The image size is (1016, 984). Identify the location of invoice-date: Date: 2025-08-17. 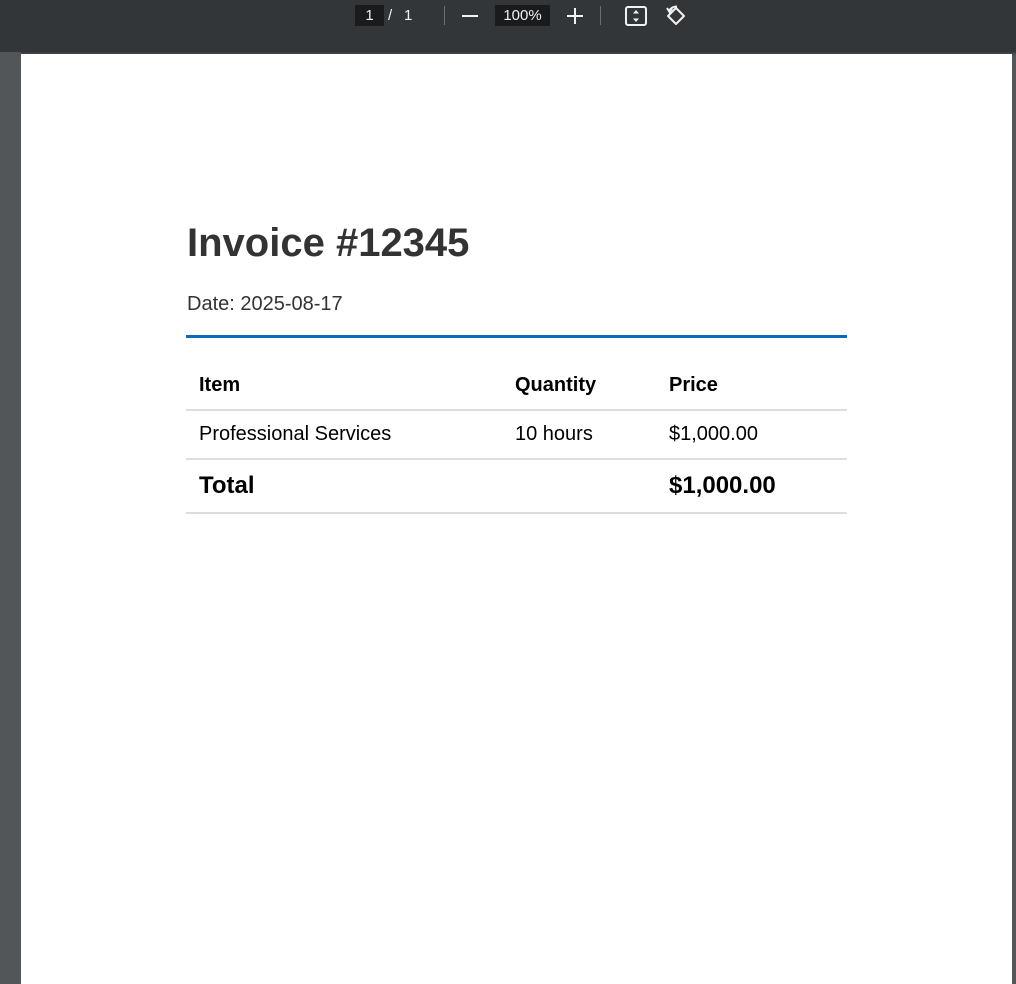
(265, 304).